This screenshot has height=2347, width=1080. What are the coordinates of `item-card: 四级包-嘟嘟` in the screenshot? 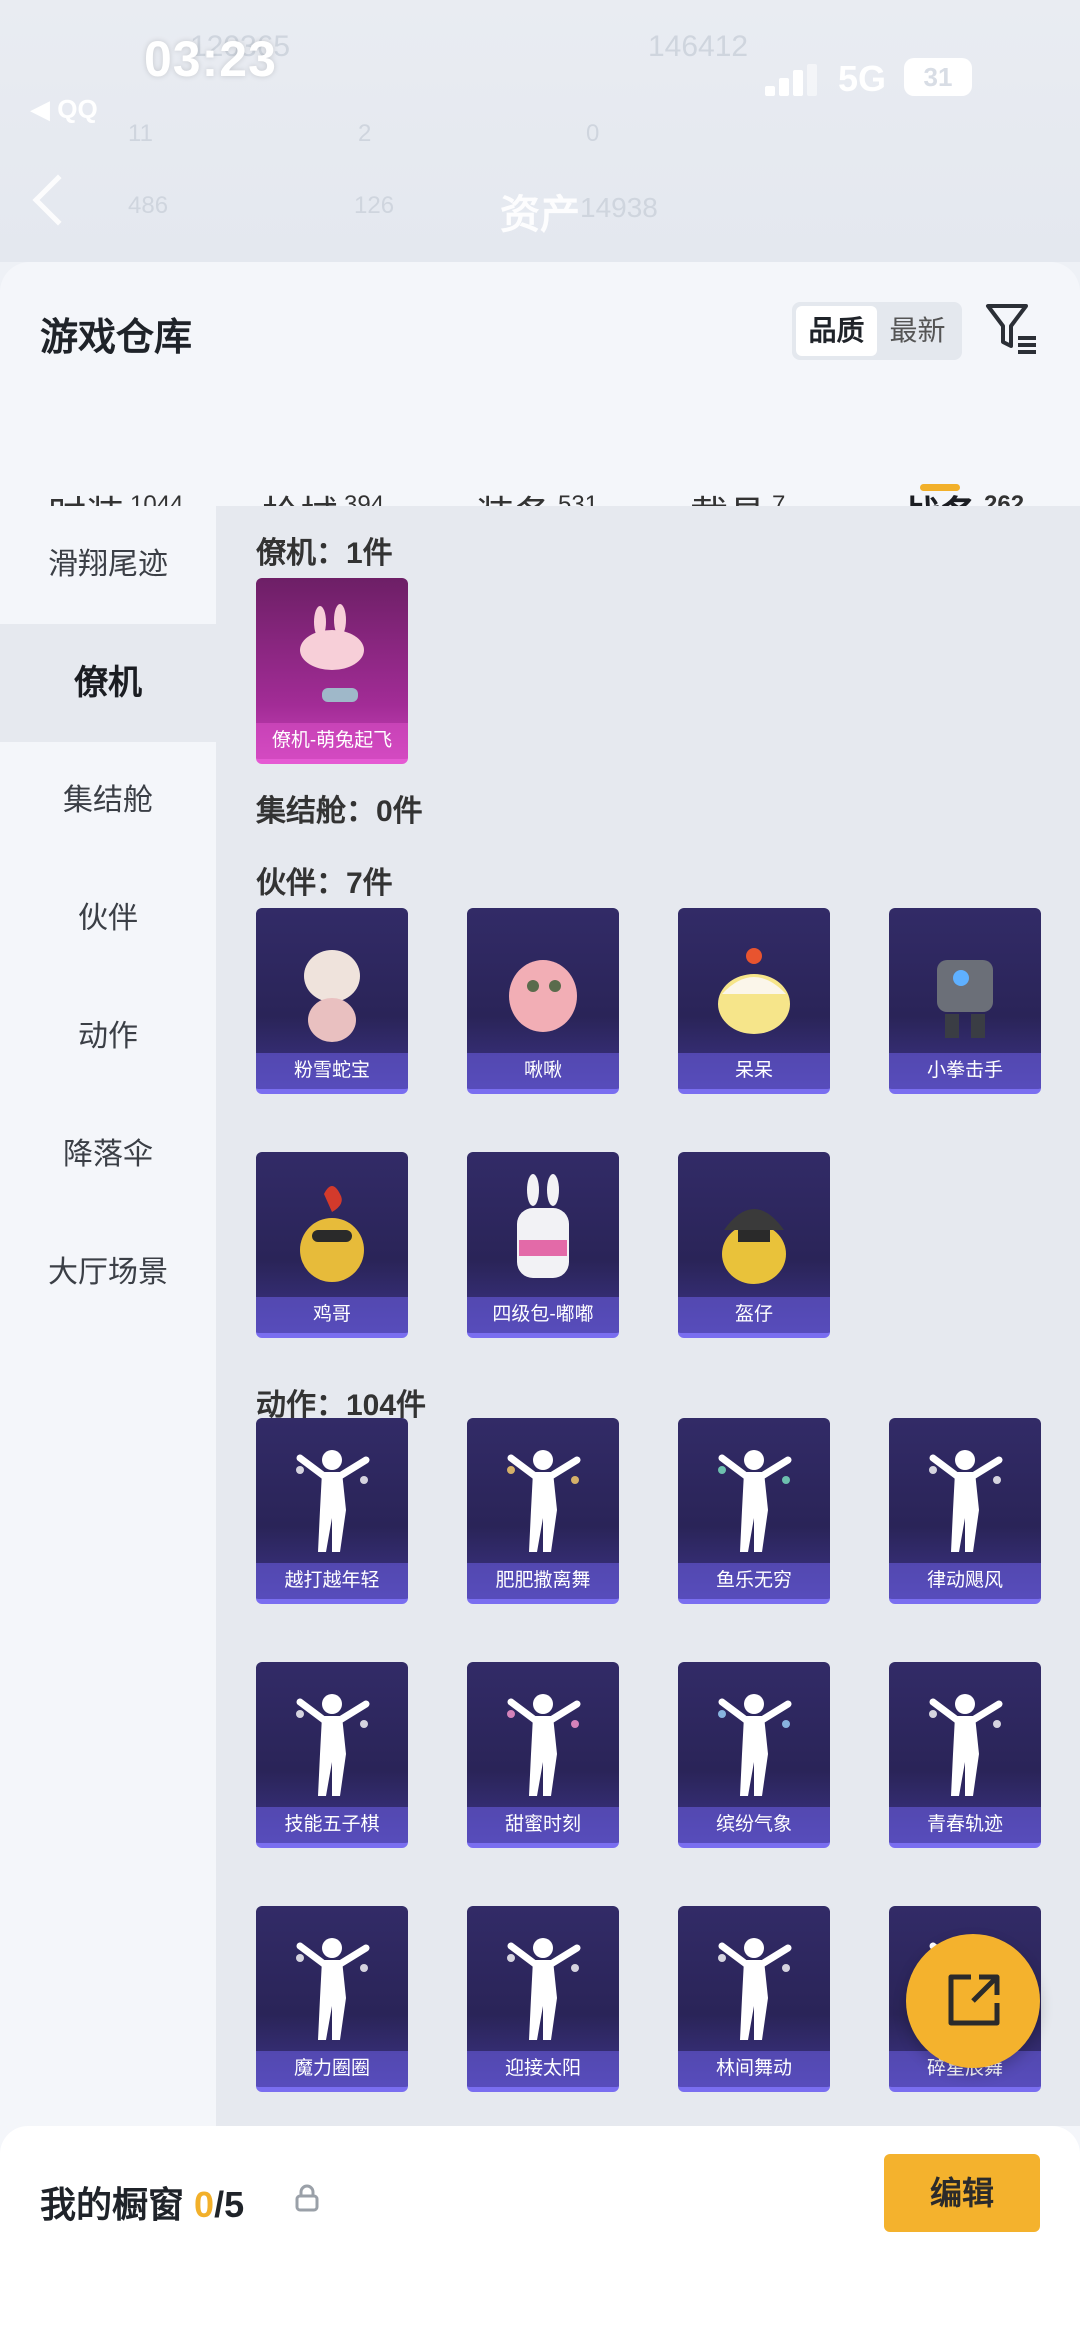 It's located at (543, 1245).